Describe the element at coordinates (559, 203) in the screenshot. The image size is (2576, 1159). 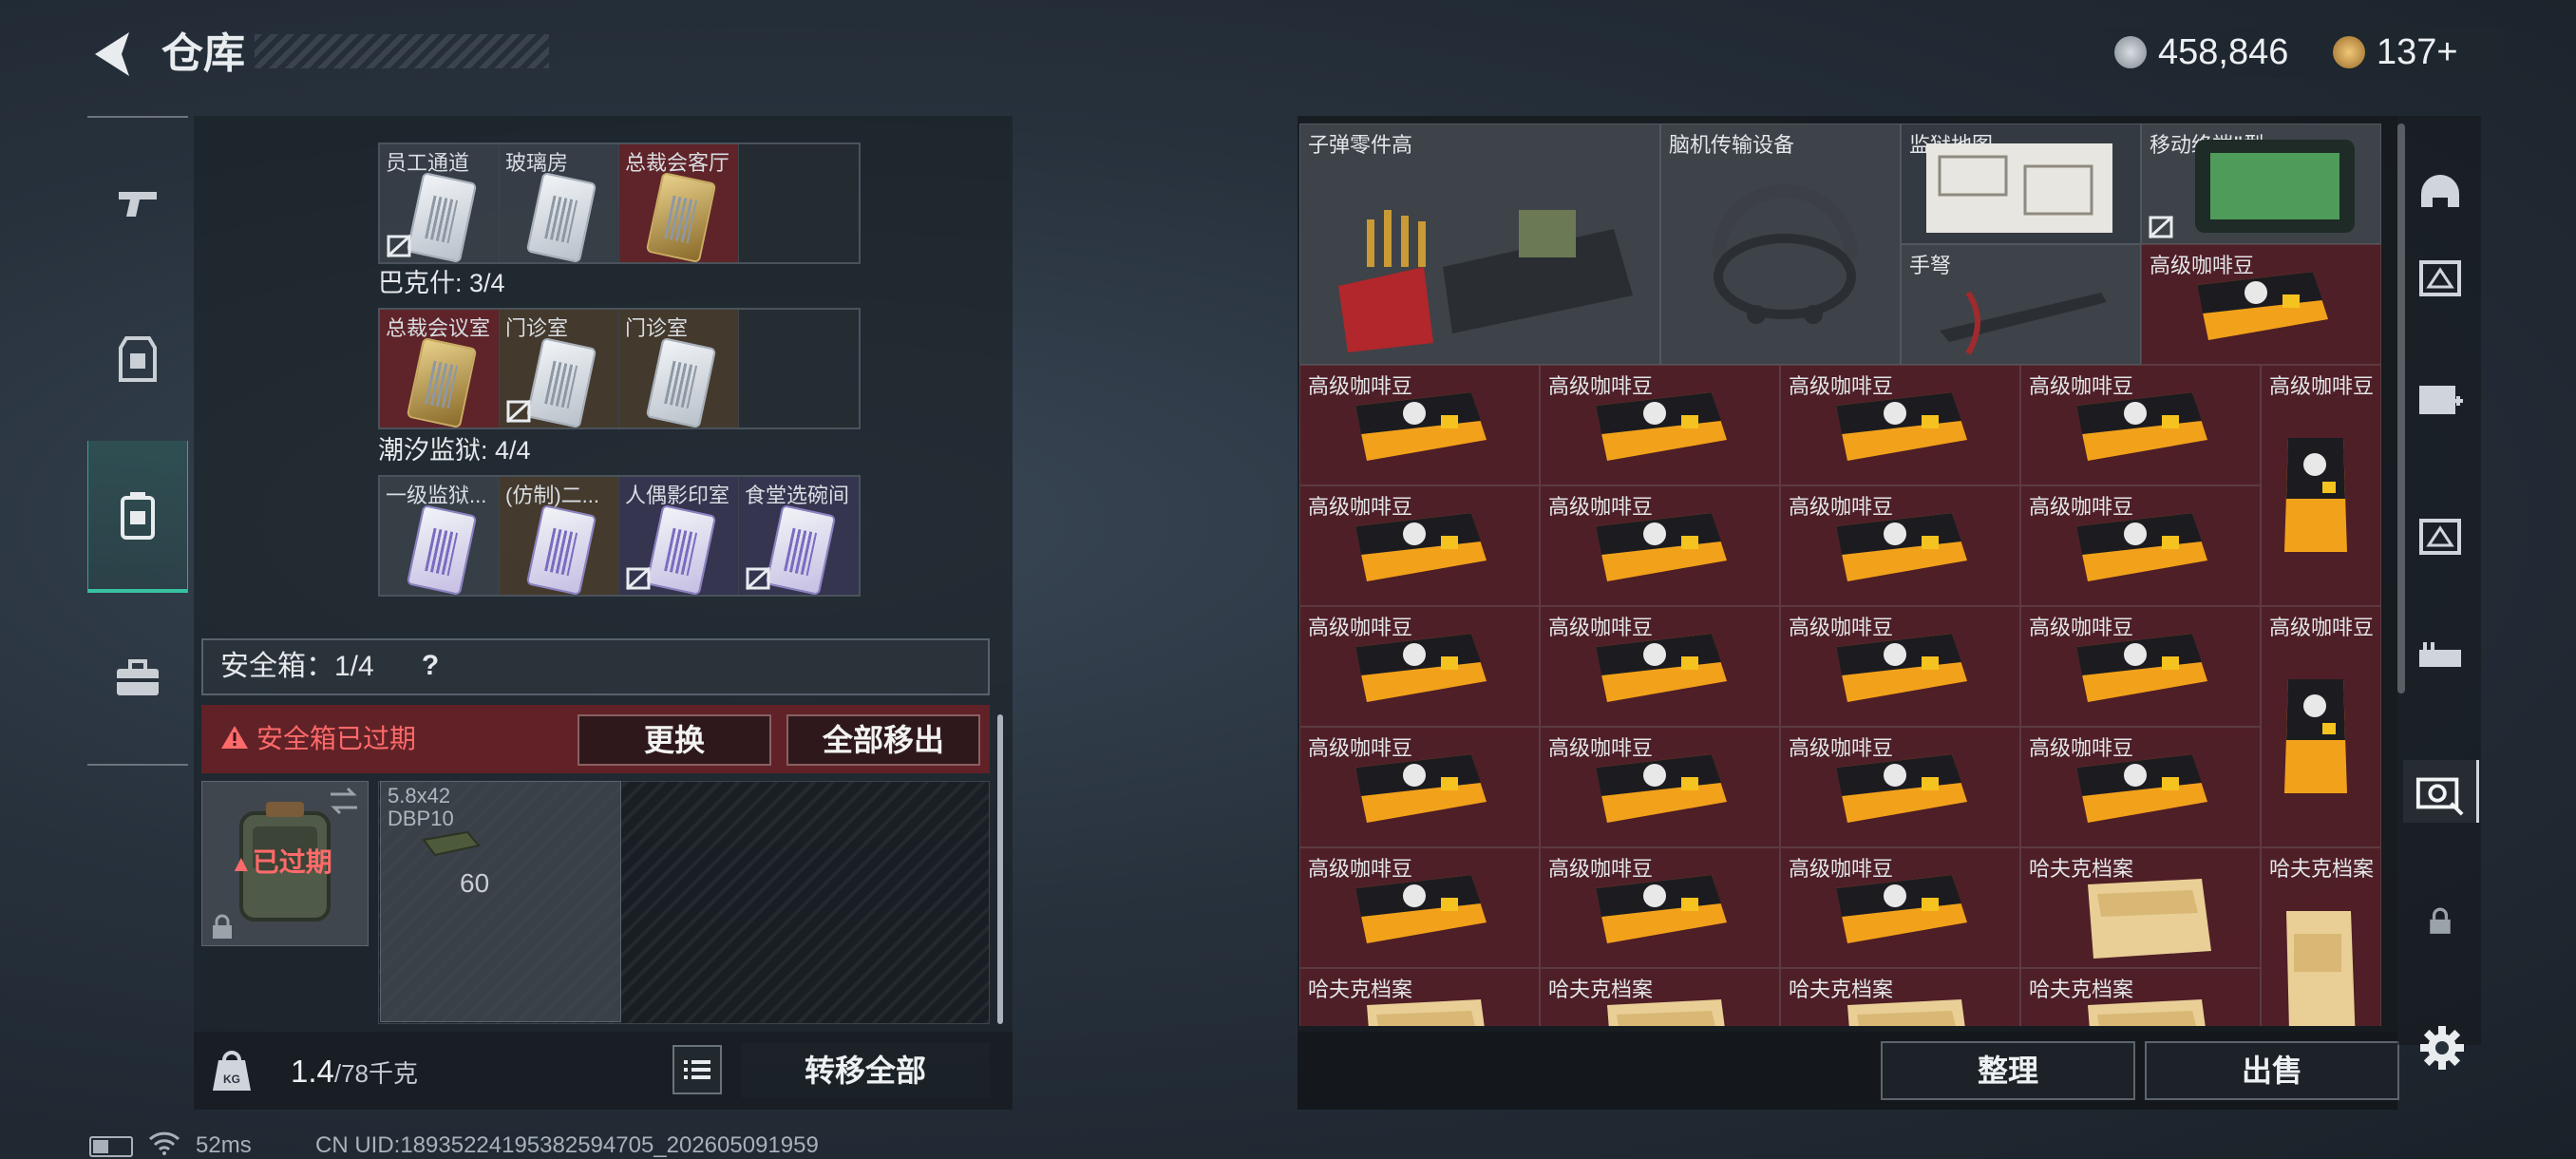
I see `keycard-slot: 玻璃房` at that location.